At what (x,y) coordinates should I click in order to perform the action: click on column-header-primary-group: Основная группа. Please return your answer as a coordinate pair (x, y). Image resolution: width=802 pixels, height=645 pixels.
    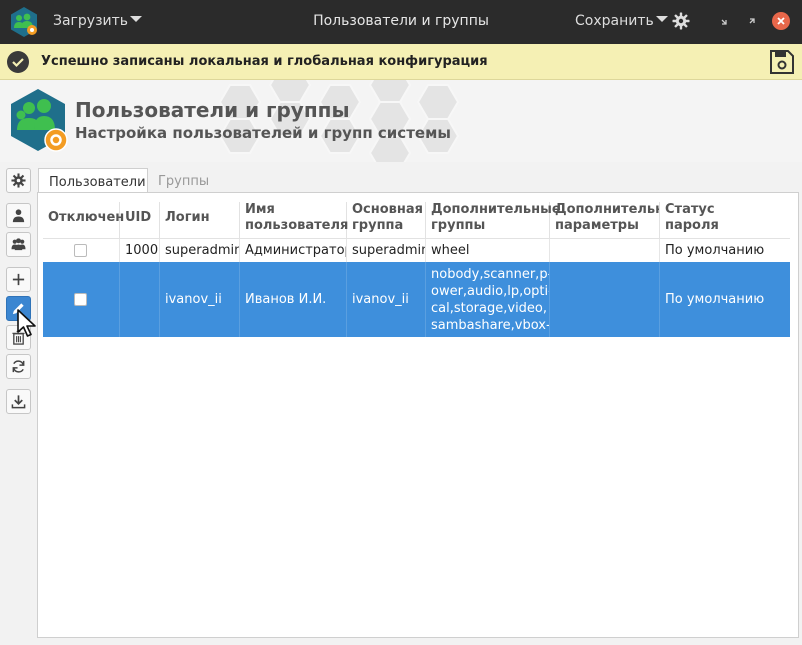
    Looking at the image, I should click on (386, 220).